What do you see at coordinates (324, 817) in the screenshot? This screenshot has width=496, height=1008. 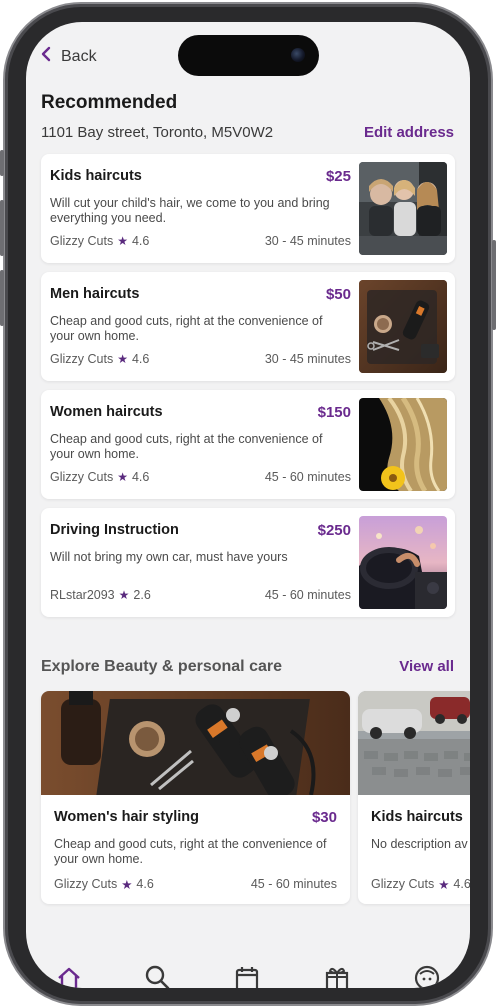 I see `service-price: $30` at bounding box center [324, 817].